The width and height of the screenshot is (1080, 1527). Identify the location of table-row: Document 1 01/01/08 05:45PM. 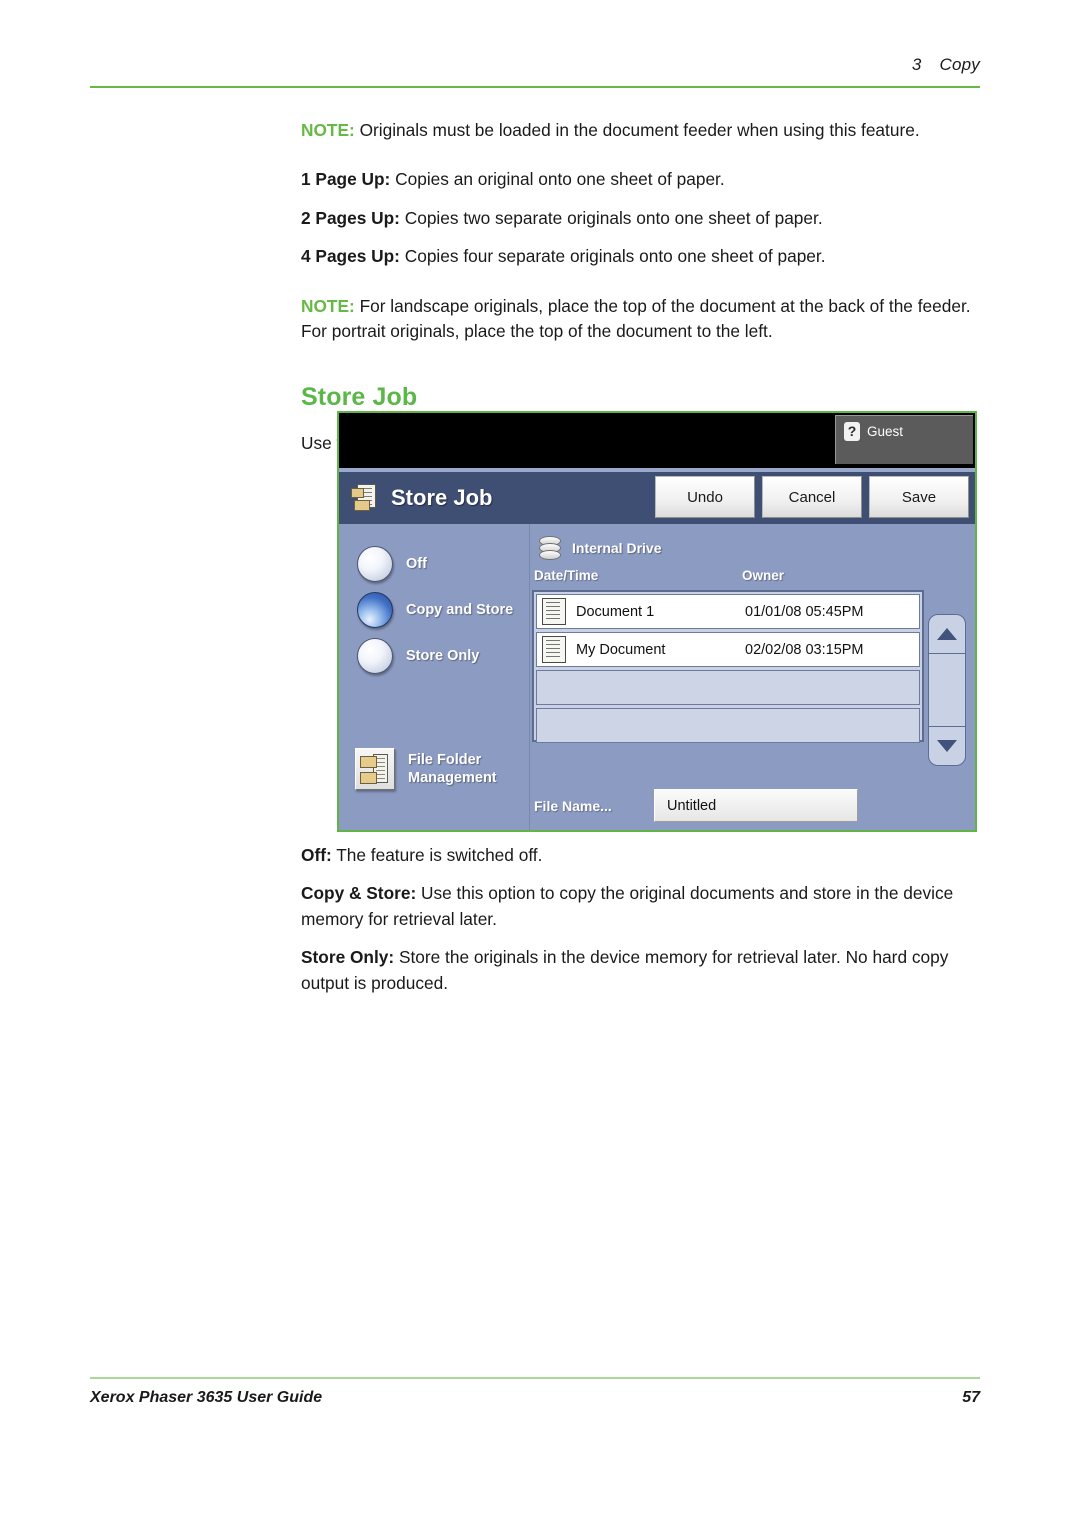
(728, 611).